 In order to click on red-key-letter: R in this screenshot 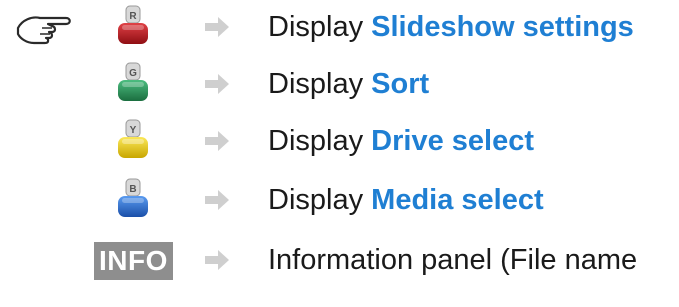, I will do `click(133, 16)`.